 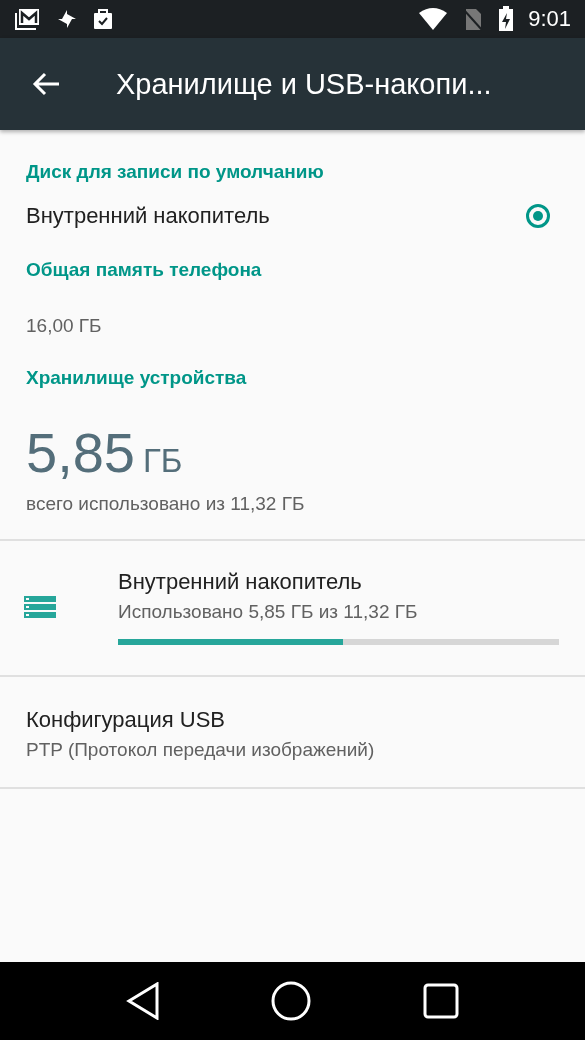 I want to click on clipboard-check-icon, so click(x=103, y=19).